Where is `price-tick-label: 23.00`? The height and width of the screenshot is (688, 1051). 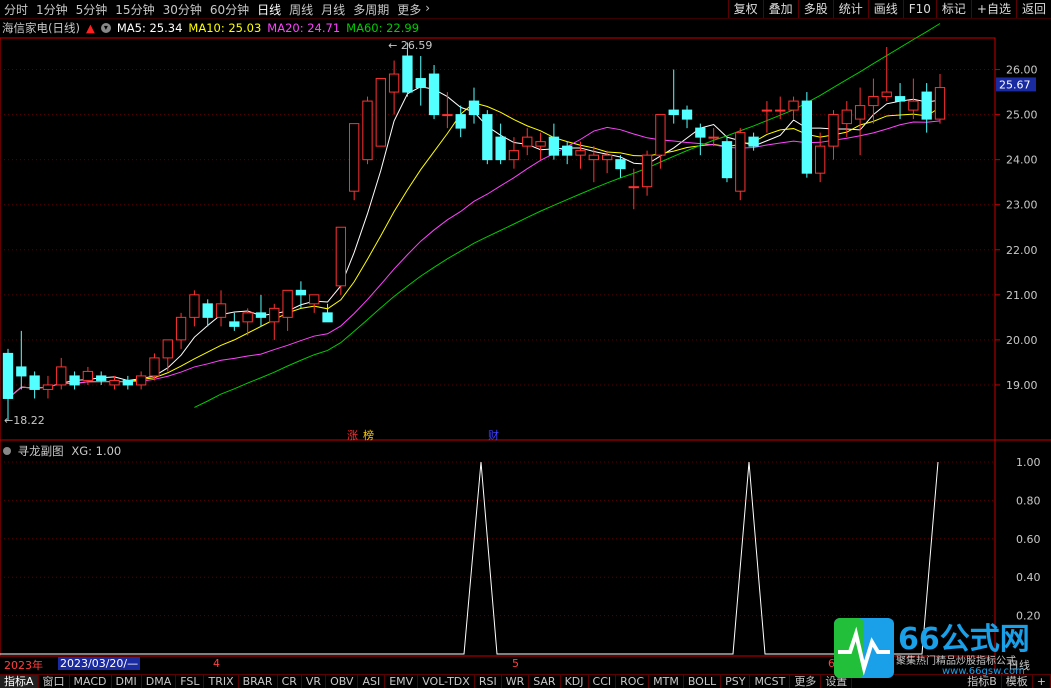
price-tick-label: 23.00 is located at coordinates (1022, 205).